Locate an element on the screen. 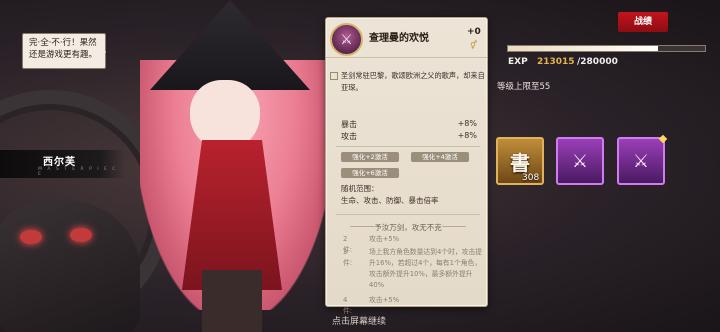 The width and height of the screenshot is (720, 332). stat-row: 暴击 +8% is located at coordinates (411, 124).